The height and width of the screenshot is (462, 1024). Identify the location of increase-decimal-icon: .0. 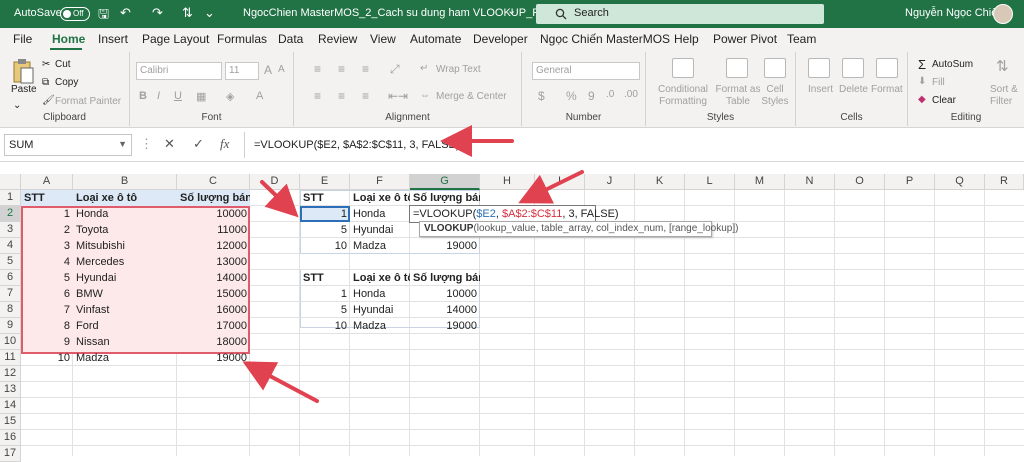
(610, 94).